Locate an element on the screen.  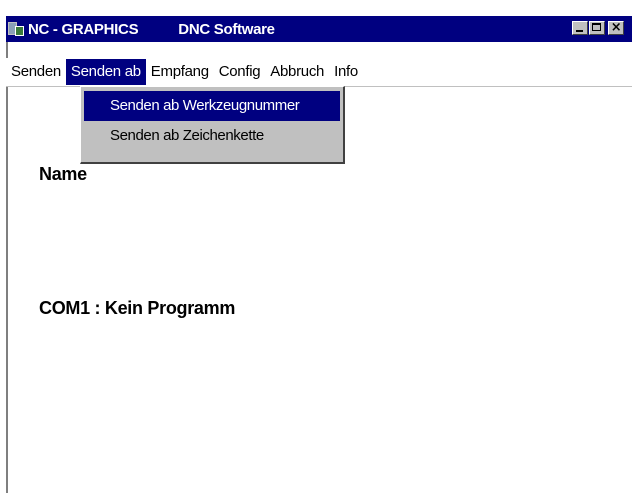
pc-network-icon is located at coordinates (16, 29).